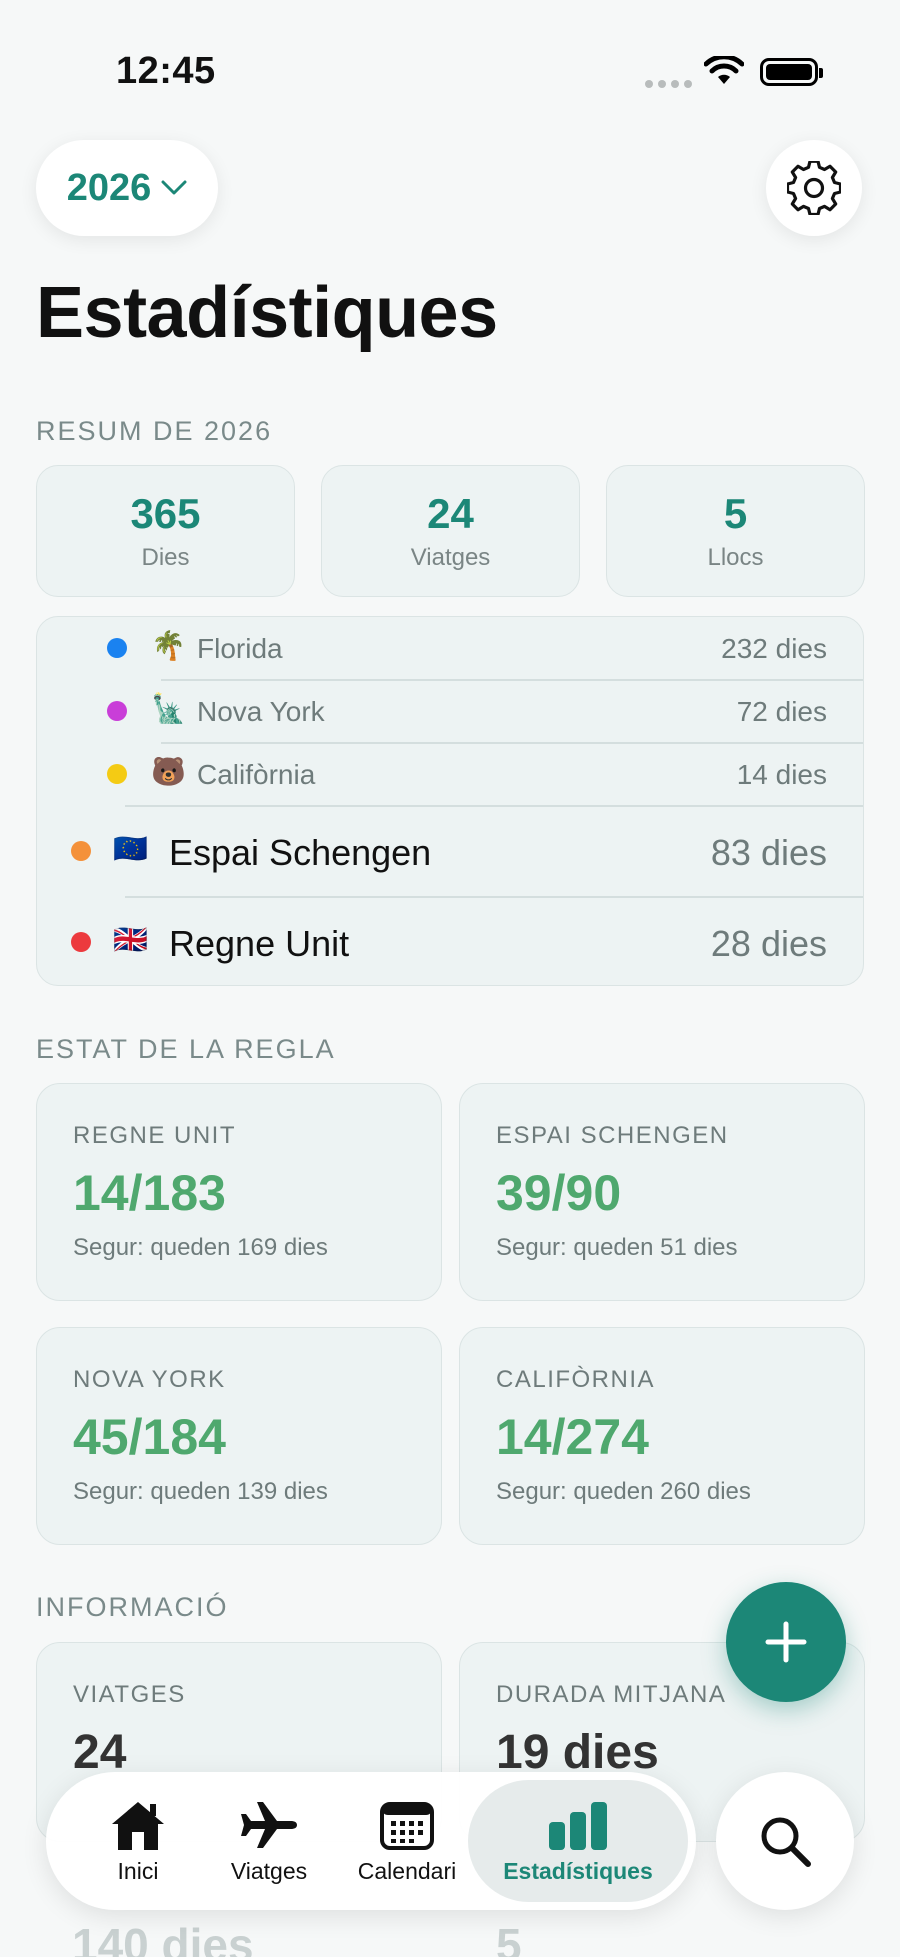 The image size is (900, 1957). What do you see at coordinates (267, 313) in the screenshot?
I see `page-title: Estadístiques` at bounding box center [267, 313].